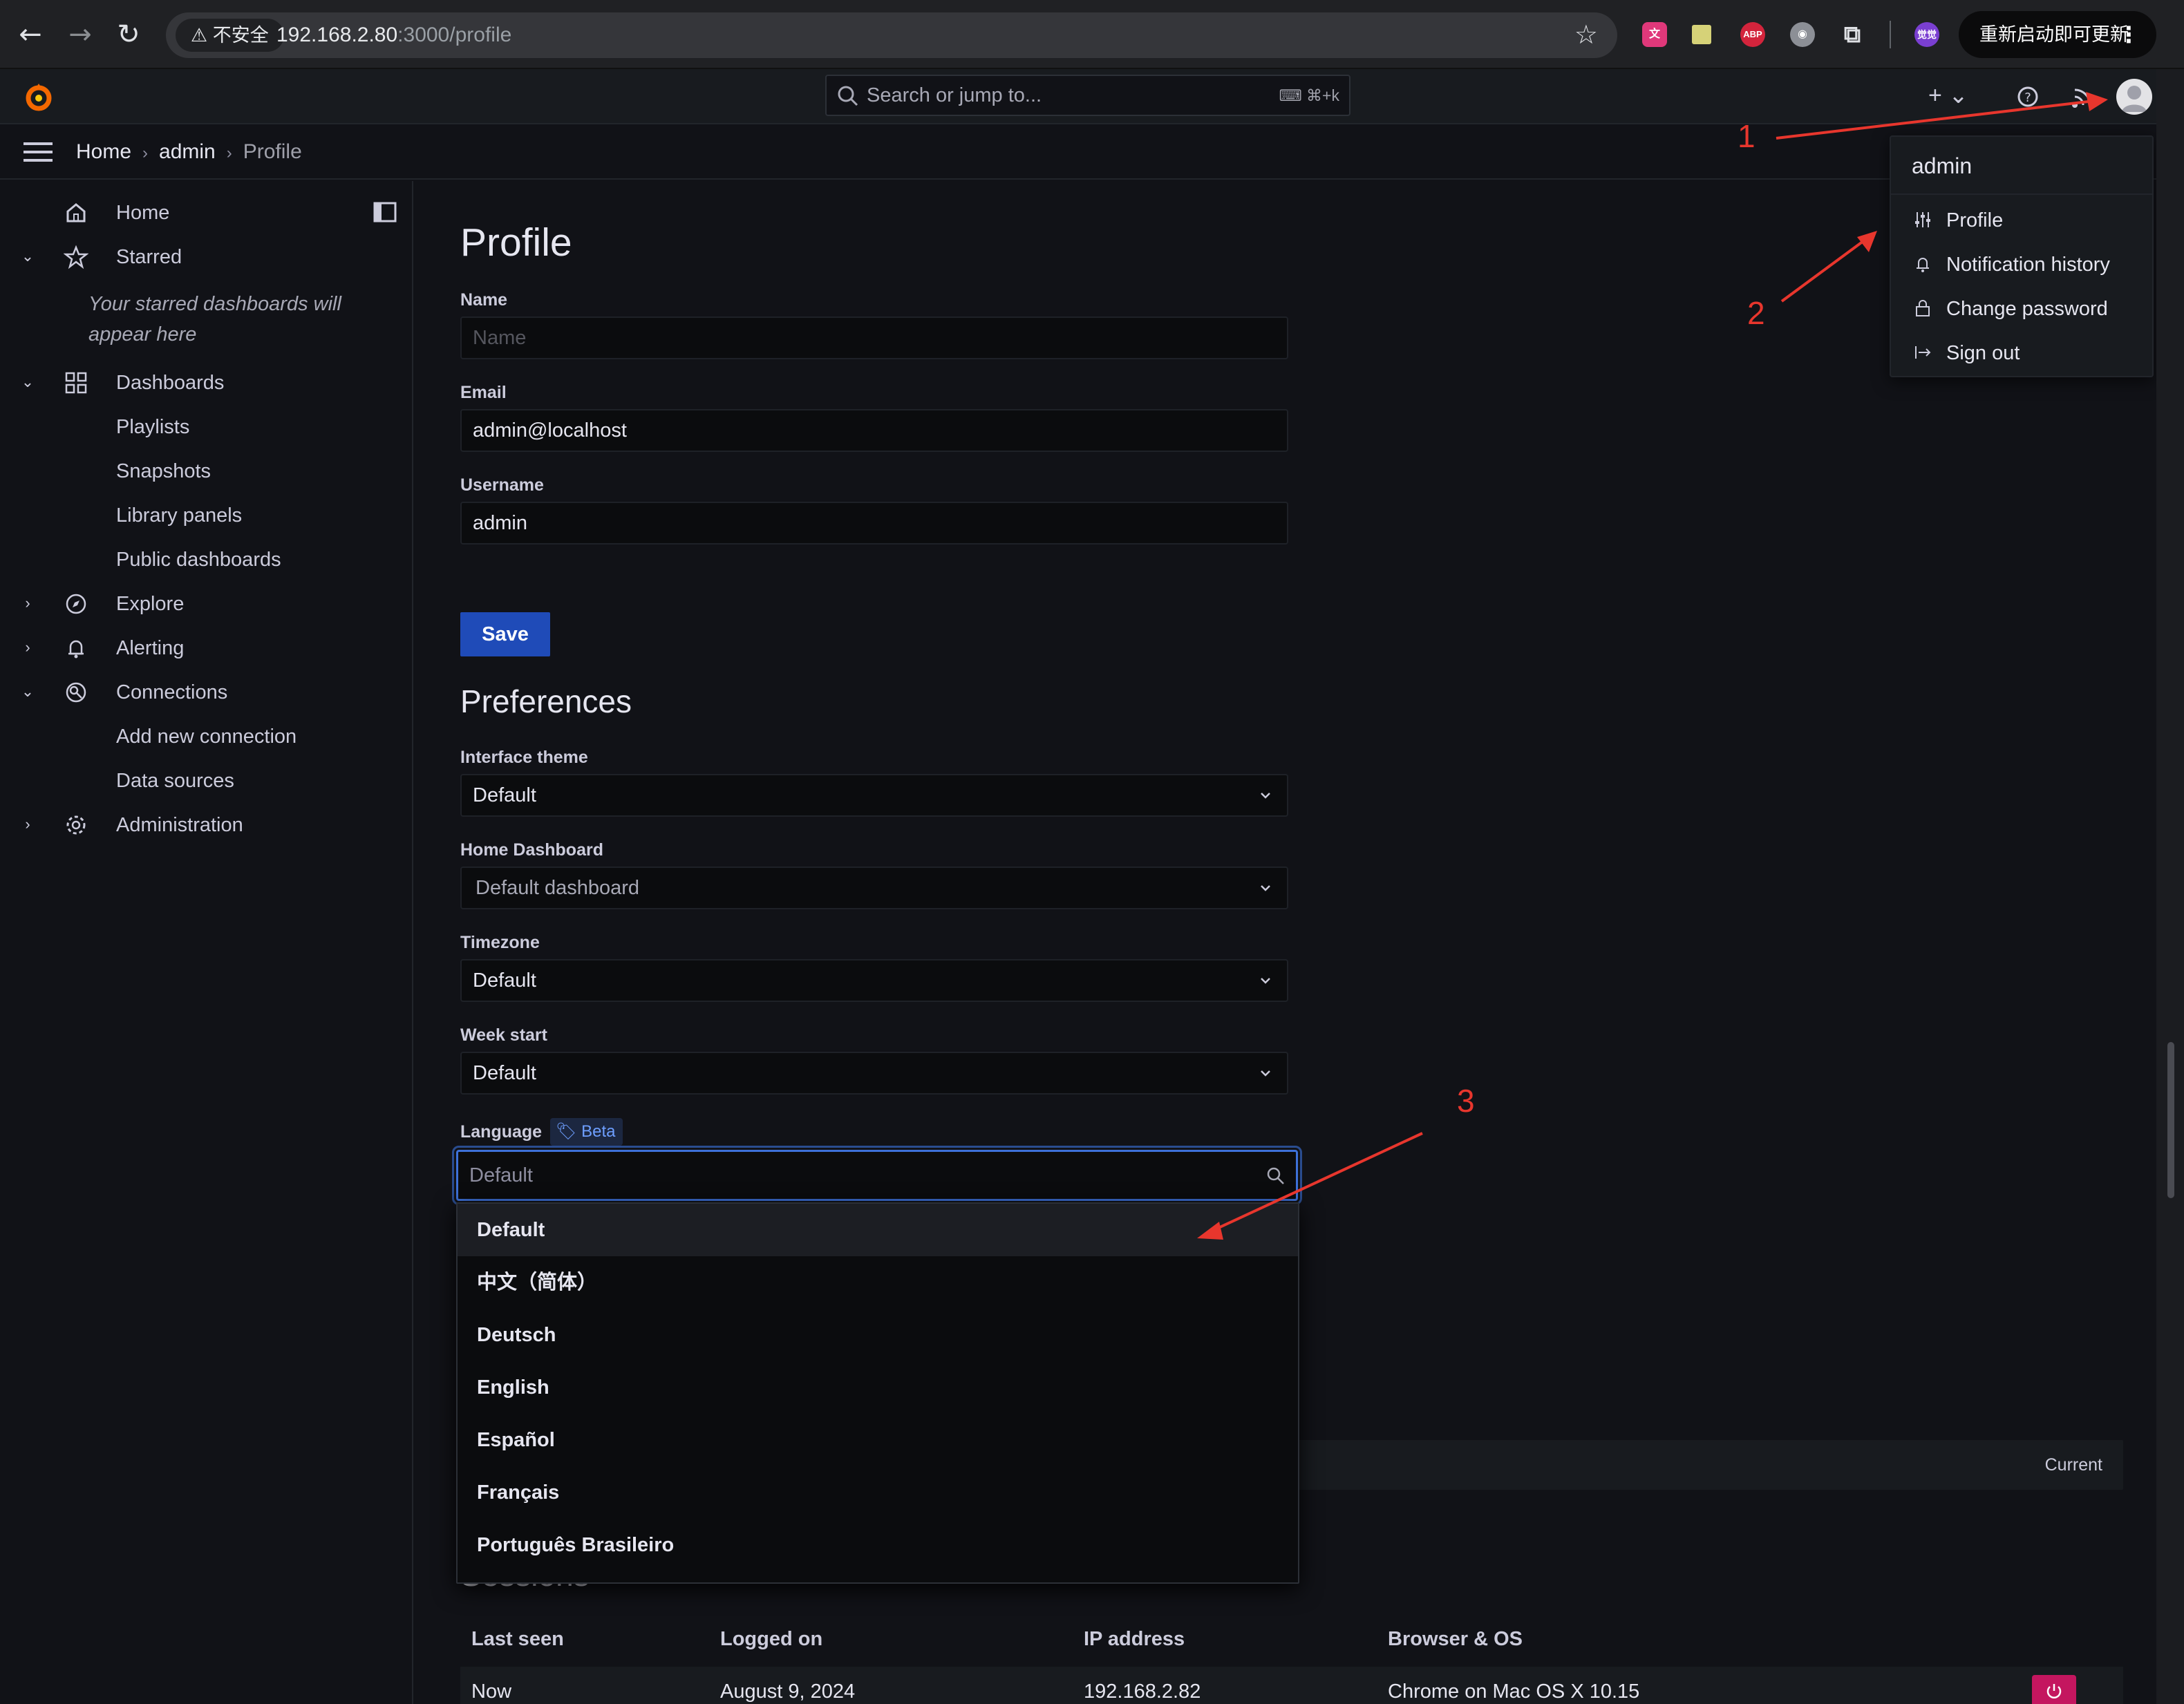  I want to click on user-menu-profile: Profile, so click(2021, 220).